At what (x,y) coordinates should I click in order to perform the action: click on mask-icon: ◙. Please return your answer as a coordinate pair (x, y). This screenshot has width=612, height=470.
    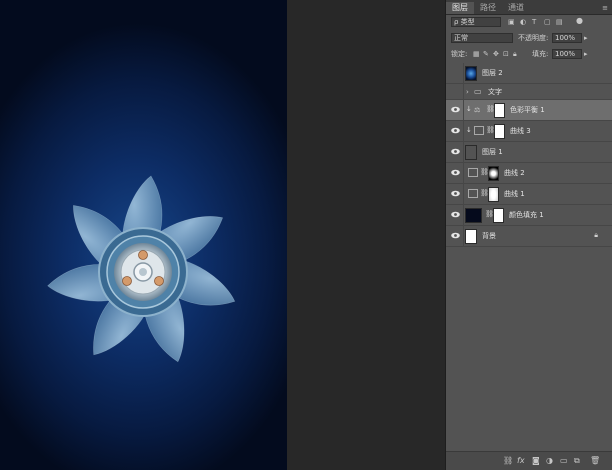
    Looking at the image, I should click on (536, 461).